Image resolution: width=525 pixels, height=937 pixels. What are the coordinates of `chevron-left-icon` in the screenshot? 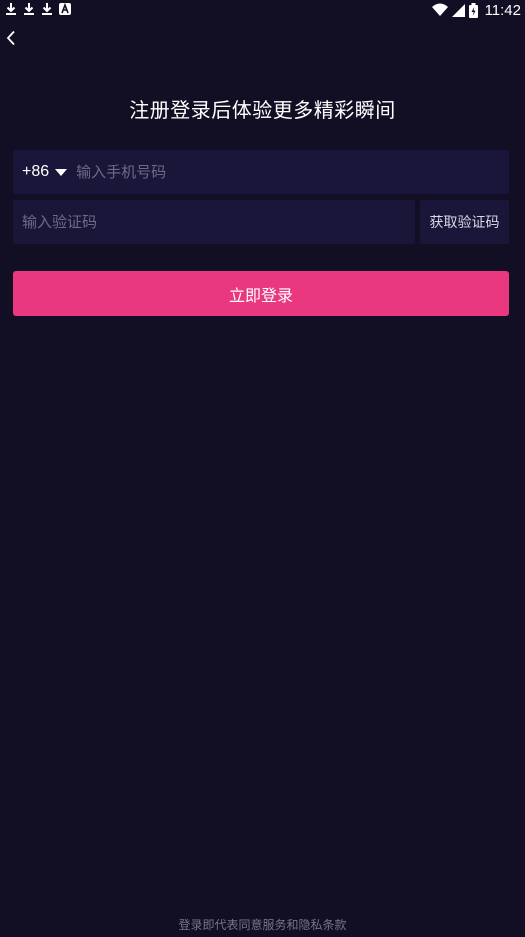 It's located at (10, 38).